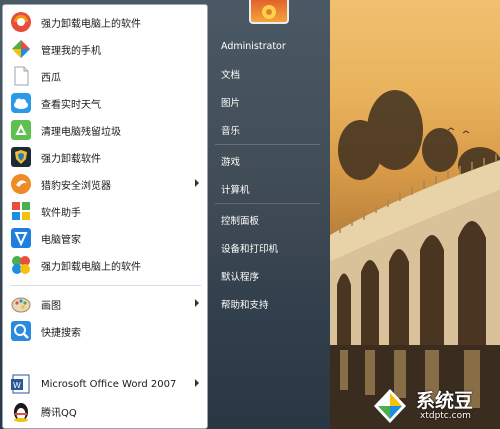 The width and height of the screenshot is (500, 429). What do you see at coordinates (61, 213) in the screenshot?
I see `program-label: 软件助手` at bounding box center [61, 213].